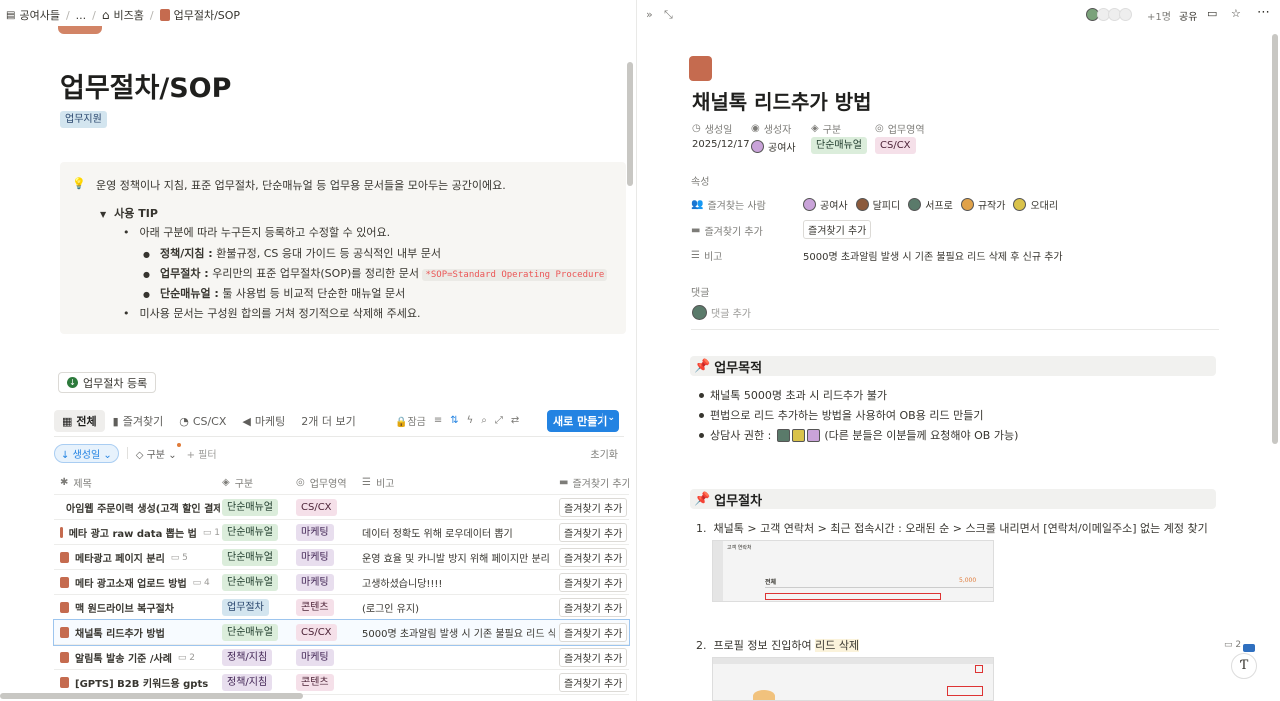 Image resolution: width=1280 pixels, height=701 pixels. What do you see at coordinates (700, 180) in the screenshot?
I see `attributes-heading: 속성` at bounding box center [700, 180].